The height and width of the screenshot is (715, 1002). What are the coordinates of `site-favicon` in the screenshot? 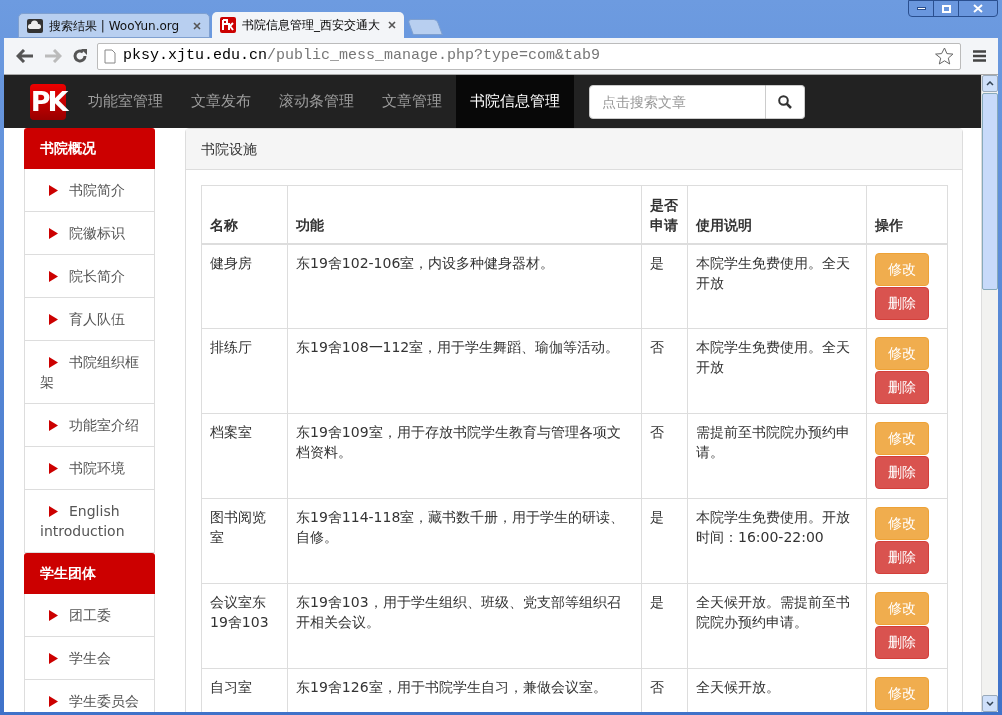 It's located at (228, 25).